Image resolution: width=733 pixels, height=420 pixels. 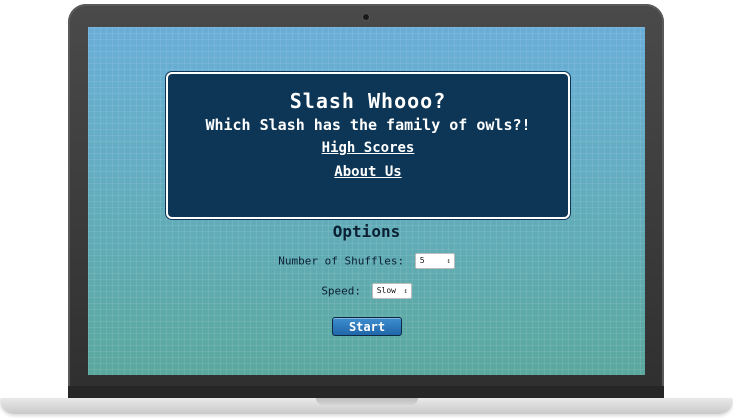 I want to click on high-scores-link: High Scores, so click(x=368, y=148).